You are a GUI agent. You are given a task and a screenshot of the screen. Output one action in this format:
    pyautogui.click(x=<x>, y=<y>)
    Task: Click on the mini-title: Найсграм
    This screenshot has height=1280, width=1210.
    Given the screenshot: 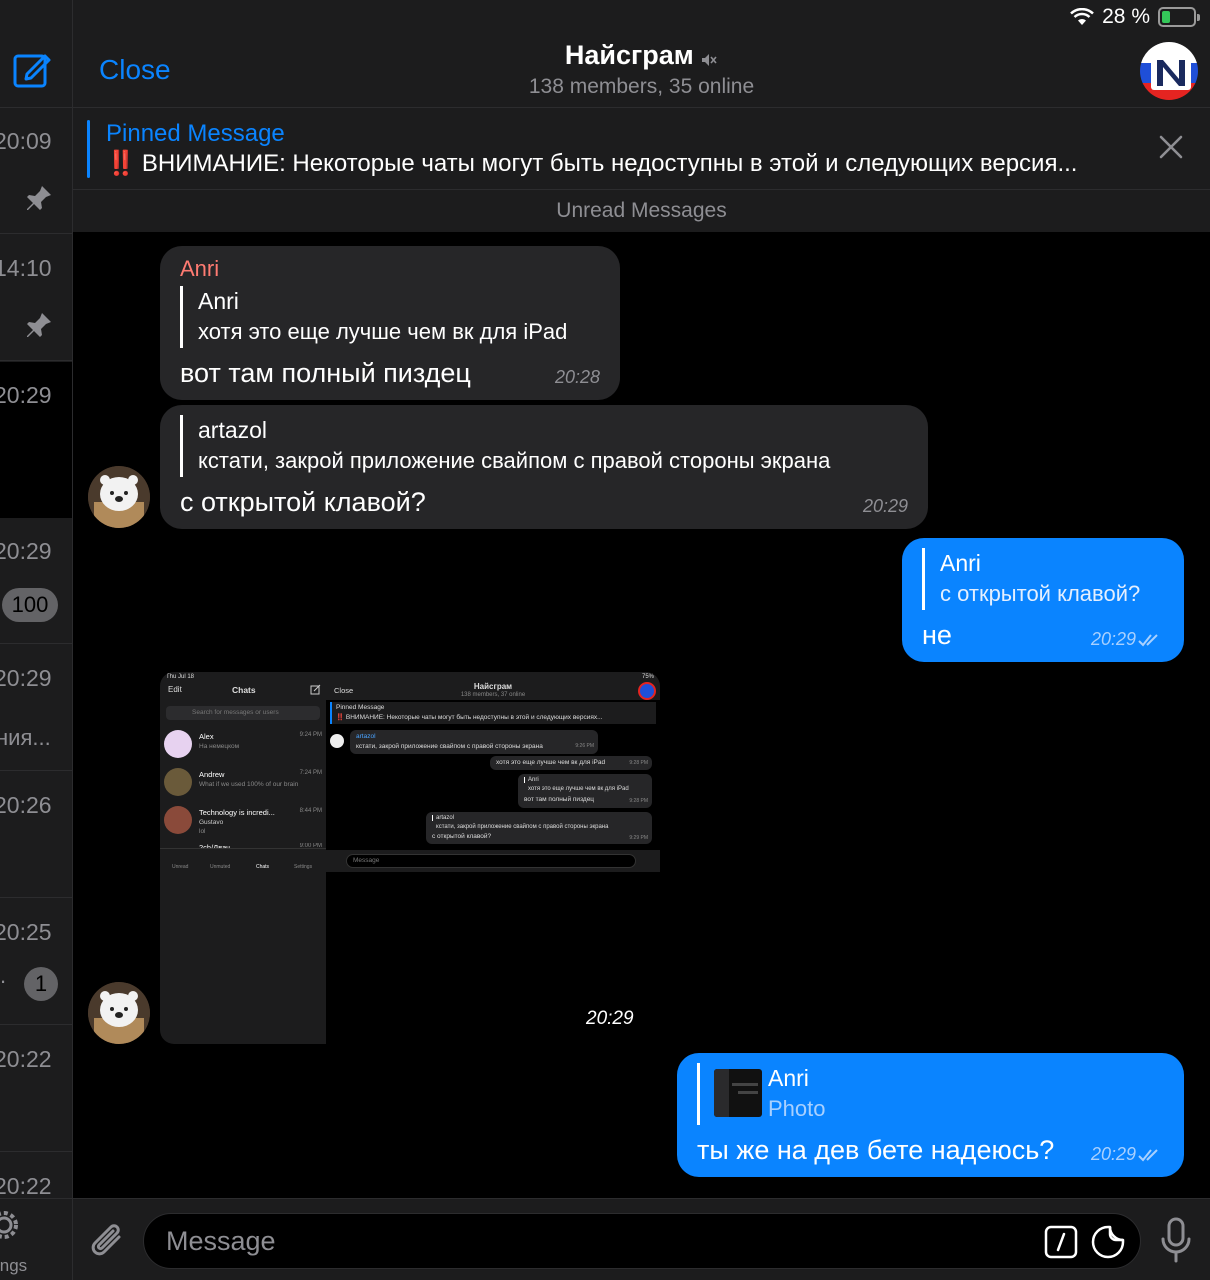 What is the action you would take?
    pyautogui.click(x=493, y=686)
    